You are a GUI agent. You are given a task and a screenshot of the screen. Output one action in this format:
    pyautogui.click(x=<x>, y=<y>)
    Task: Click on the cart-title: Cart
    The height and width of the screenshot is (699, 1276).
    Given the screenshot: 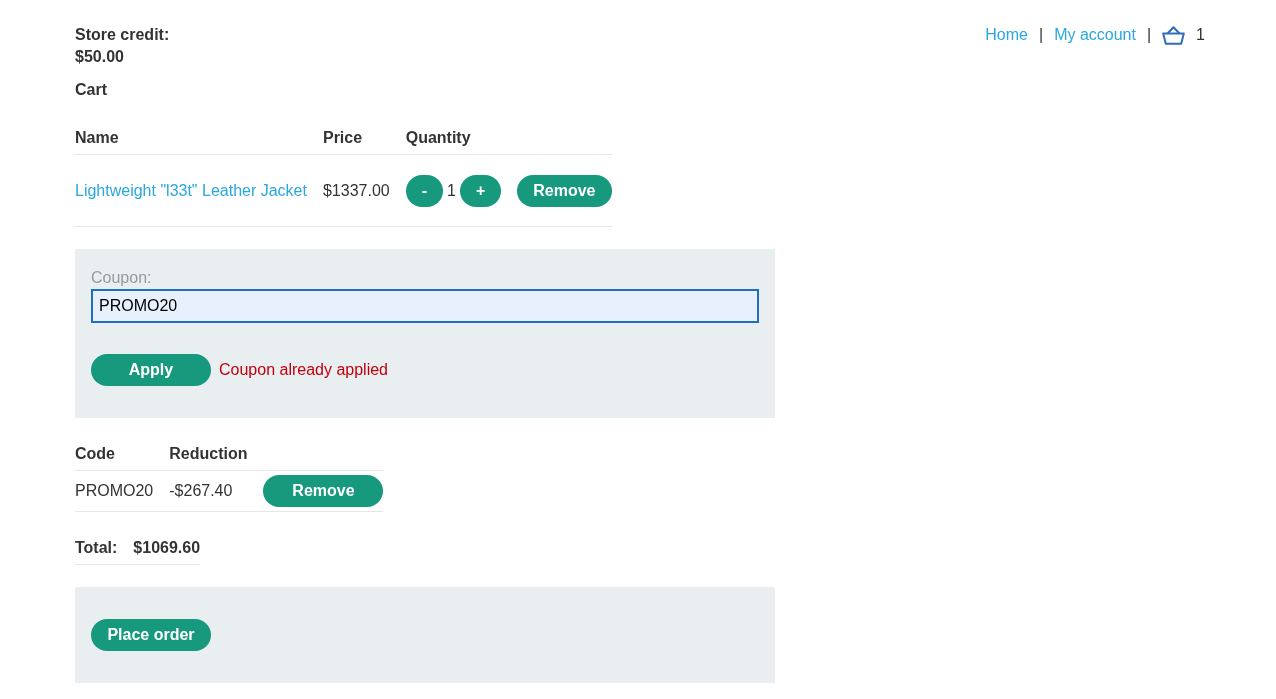 What is the action you would take?
    pyautogui.click(x=91, y=90)
    